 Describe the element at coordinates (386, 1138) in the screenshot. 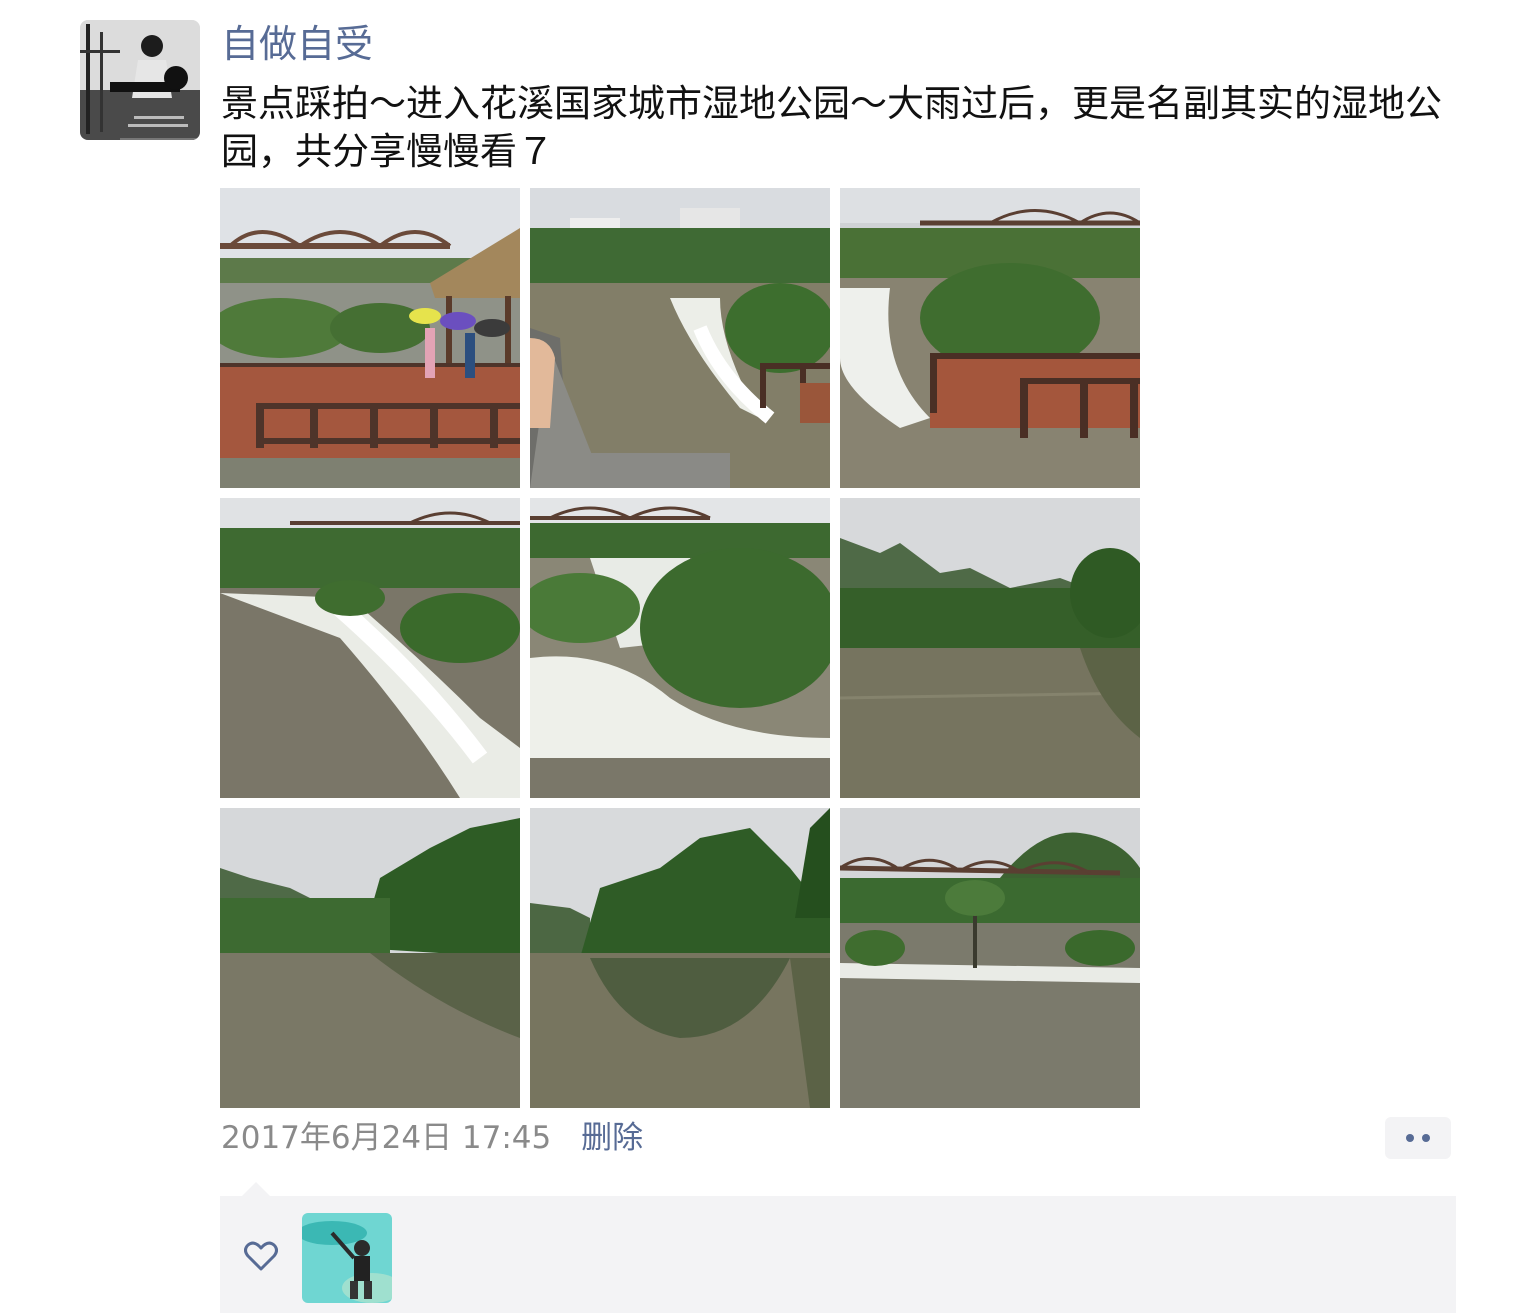

I see `post-timestamp: 2017年6月24日 17:45` at that location.